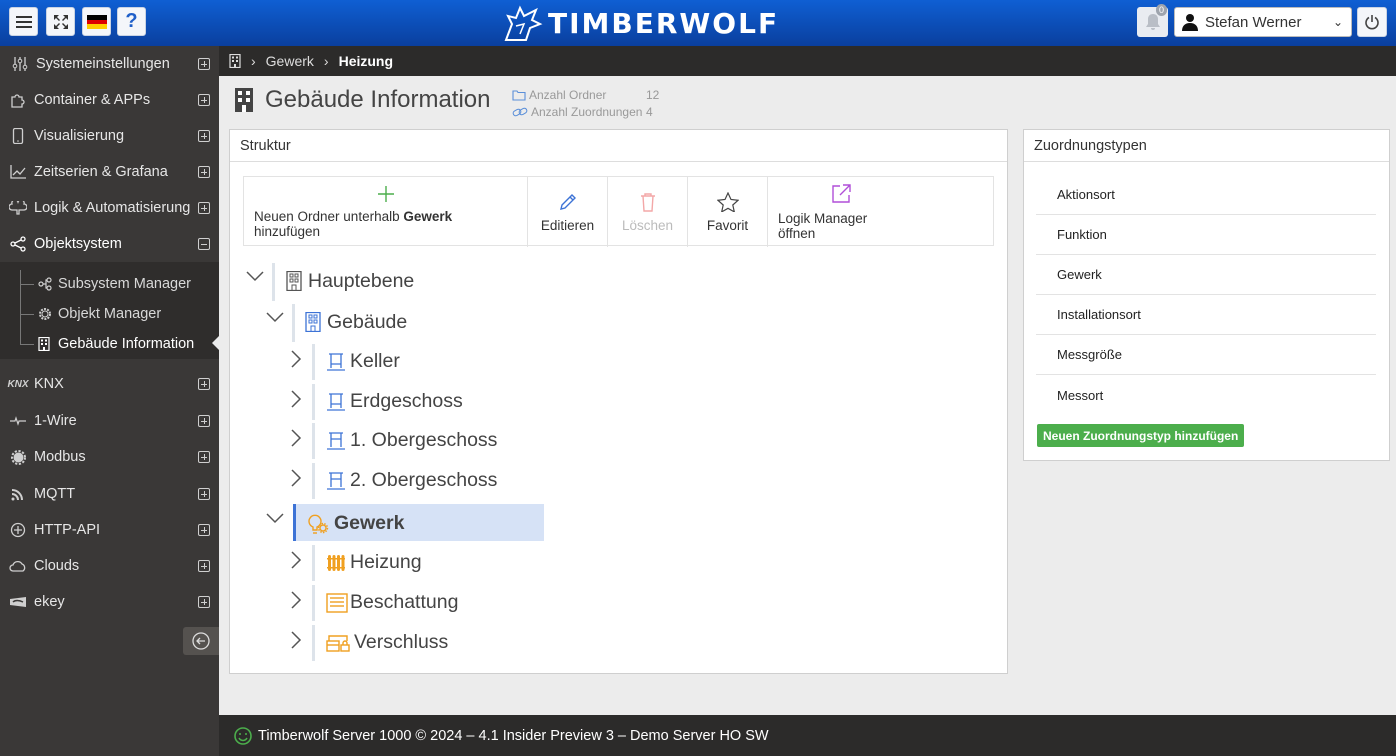 This screenshot has height=756, width=1396. I want to click on zuordnungstyp-item: Messort, so click(1206, 395).